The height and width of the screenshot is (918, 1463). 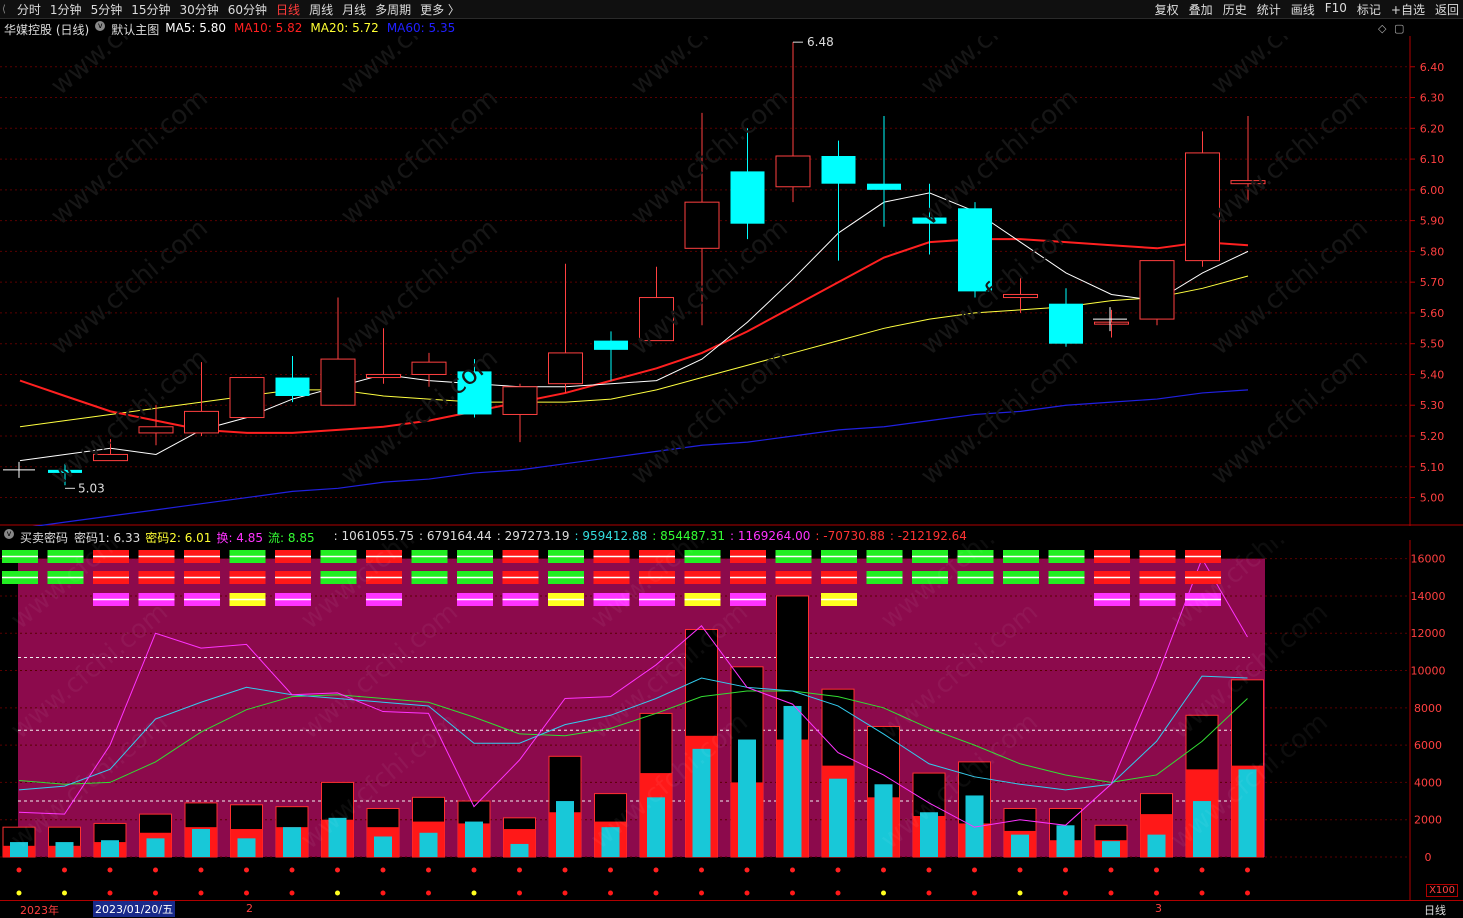 I want to click on toolbar-action-button: 历史, so click(x=1235, y=9).